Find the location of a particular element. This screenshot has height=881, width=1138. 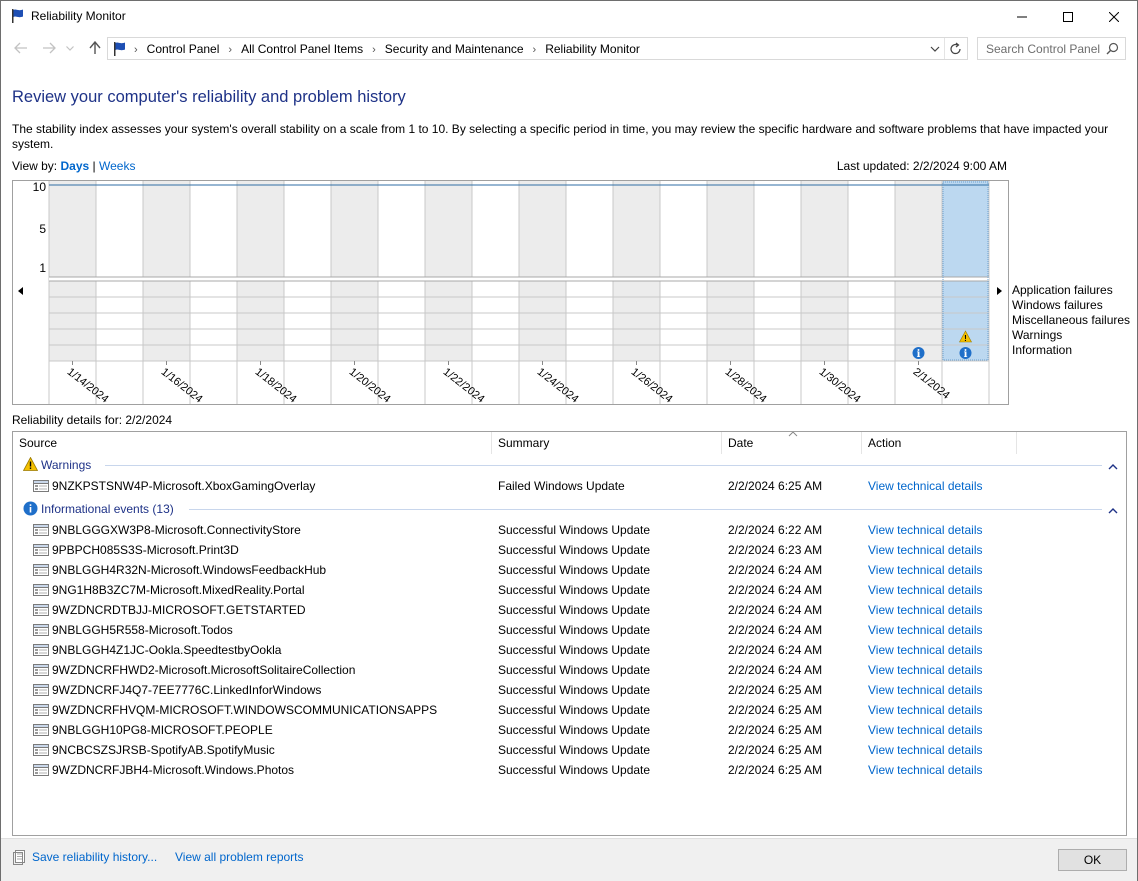

up-button is located at coordinates (95, 48).